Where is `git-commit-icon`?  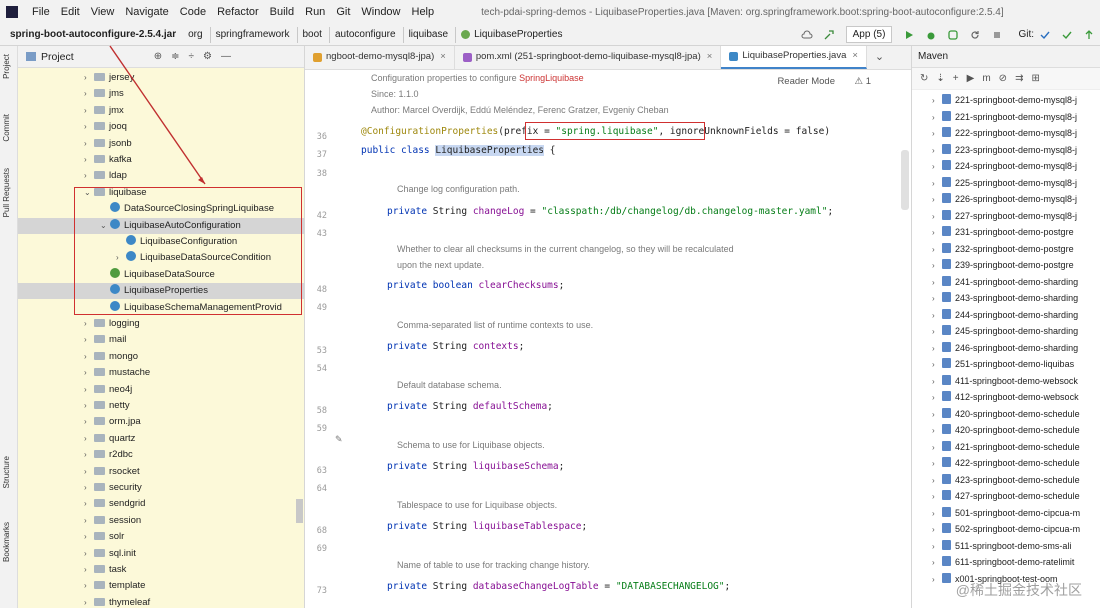 git-commit-icon is located at coordinates (1067, 35).